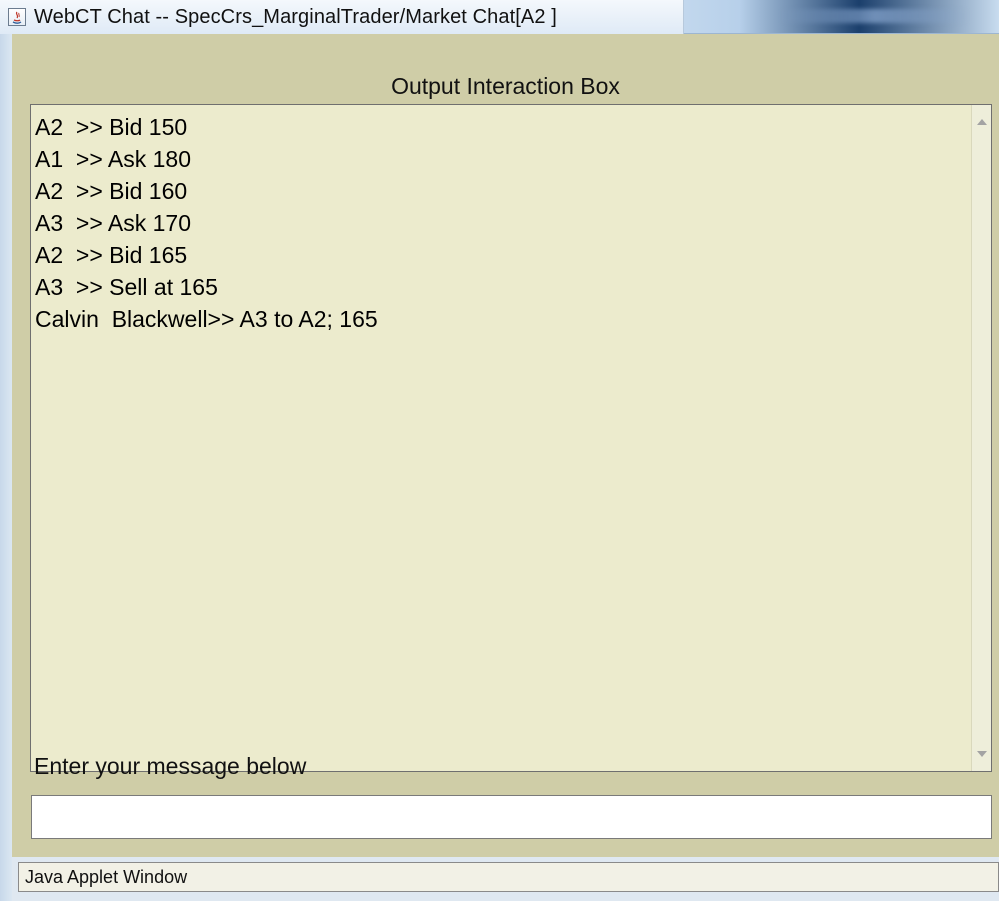  I want to click on chat-line: A3 >> Ask 170, so click(113, 223).